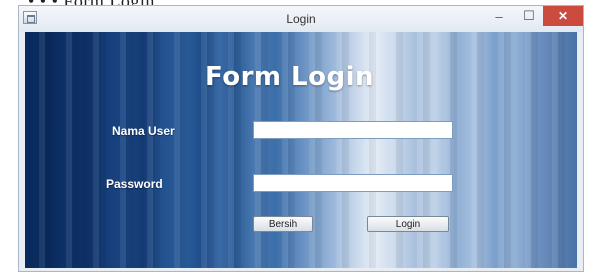 The image size is (589, 272). Describe the element at coordinates (289, 77) in the screenshot. I see `form-title: Form Login` at that location.